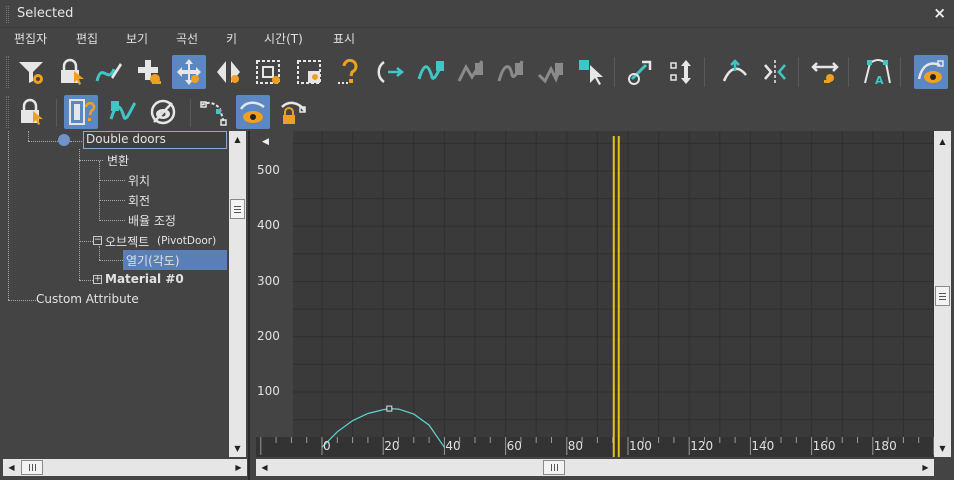 The height and width of the screenshot is (480, 954). I want to click on tree-item-rotation: 회전, so click(139, 200).